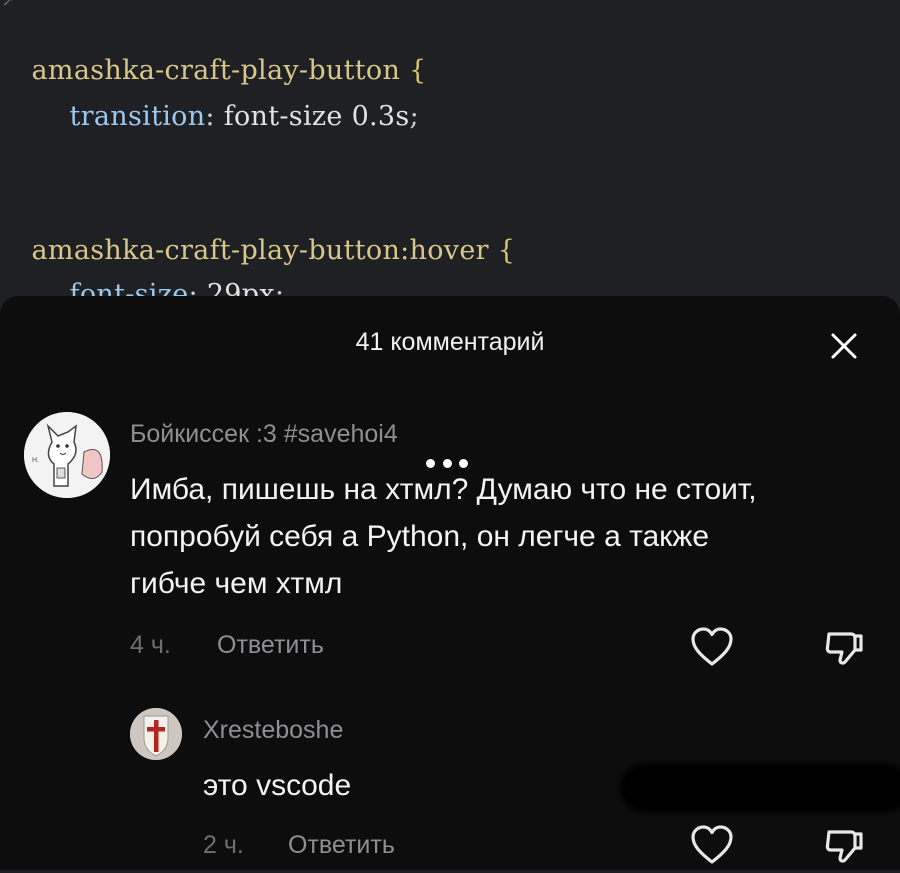  I want to click on comments-count-title: 41 комментарий, so click(450, 342).